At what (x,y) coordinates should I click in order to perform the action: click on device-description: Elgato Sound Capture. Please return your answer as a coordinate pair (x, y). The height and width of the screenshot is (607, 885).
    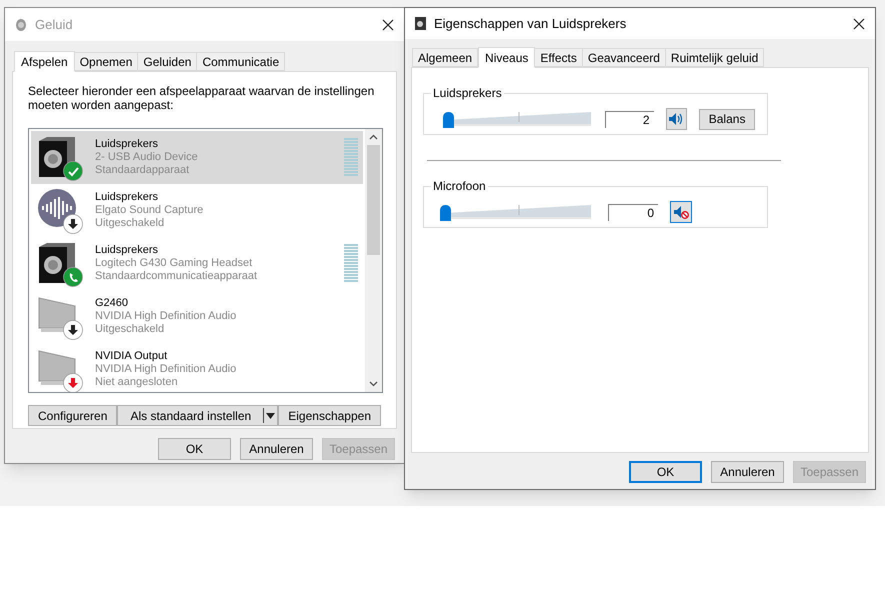
    Looking at the image, I should click on (149, 210).